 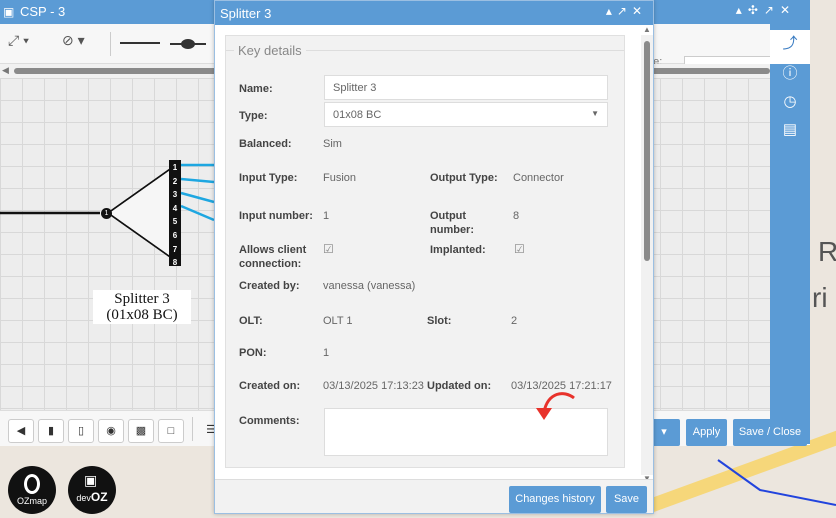 I want to click on output-fibers, so click(x=197, y=192).